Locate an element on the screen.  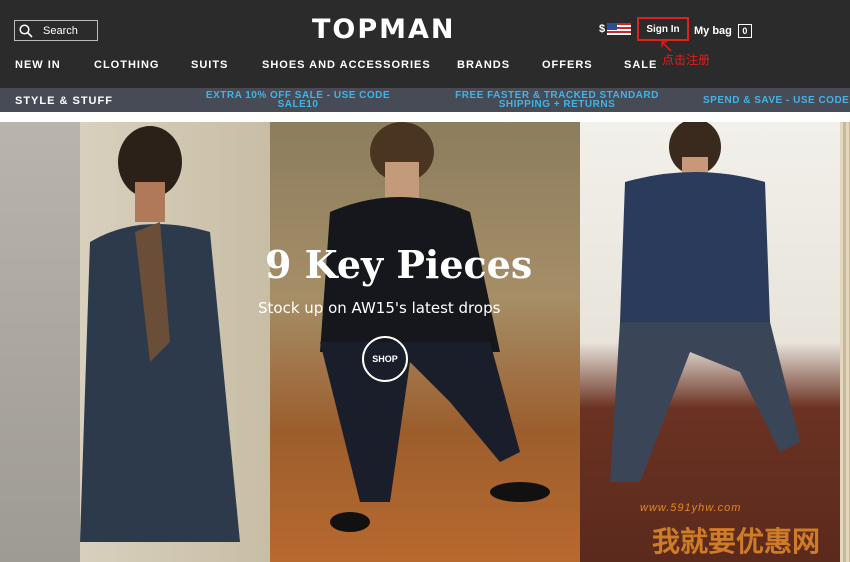
promo-message-spend-save: SPEND & SAVE - USE CODE is located at coordinates (776, 100).